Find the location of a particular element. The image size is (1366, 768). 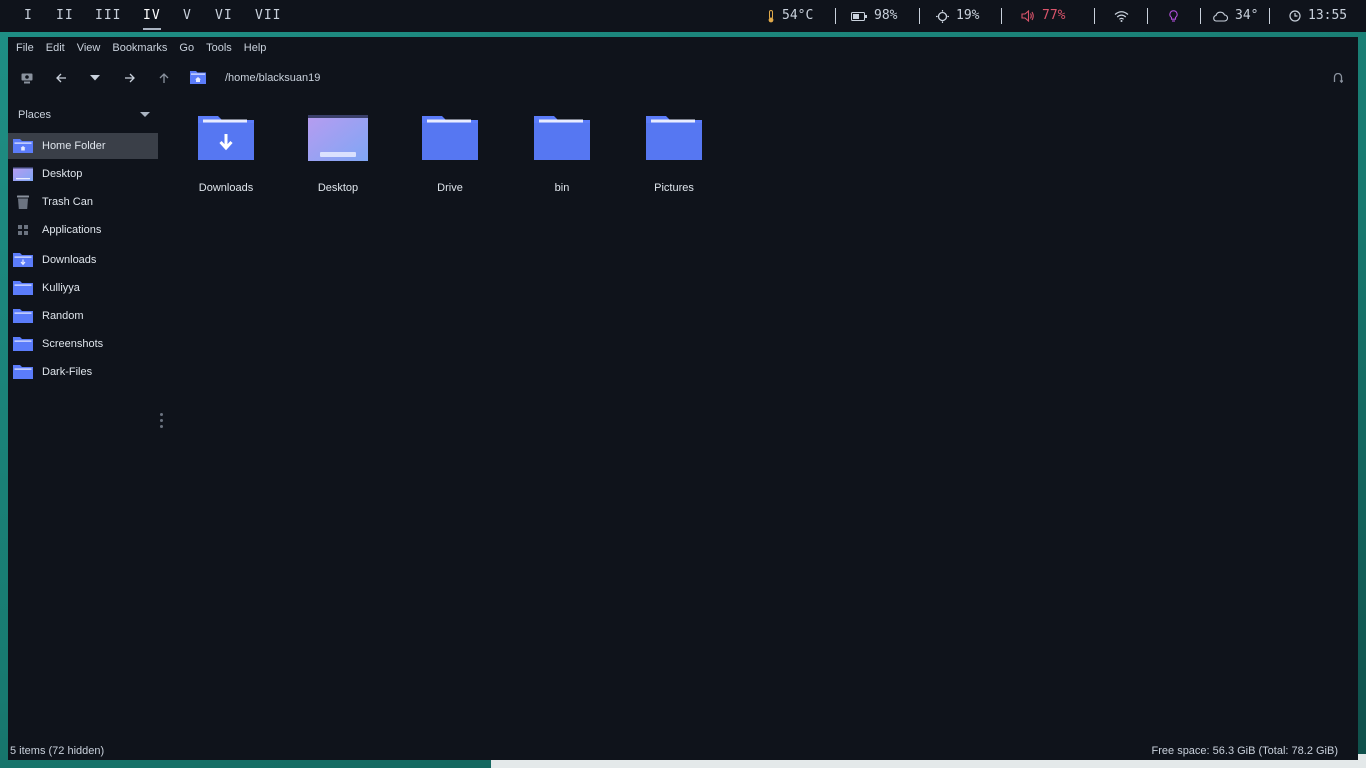

sidebar-item-trash-can: Trash Can is located at coordinates (83, 202).